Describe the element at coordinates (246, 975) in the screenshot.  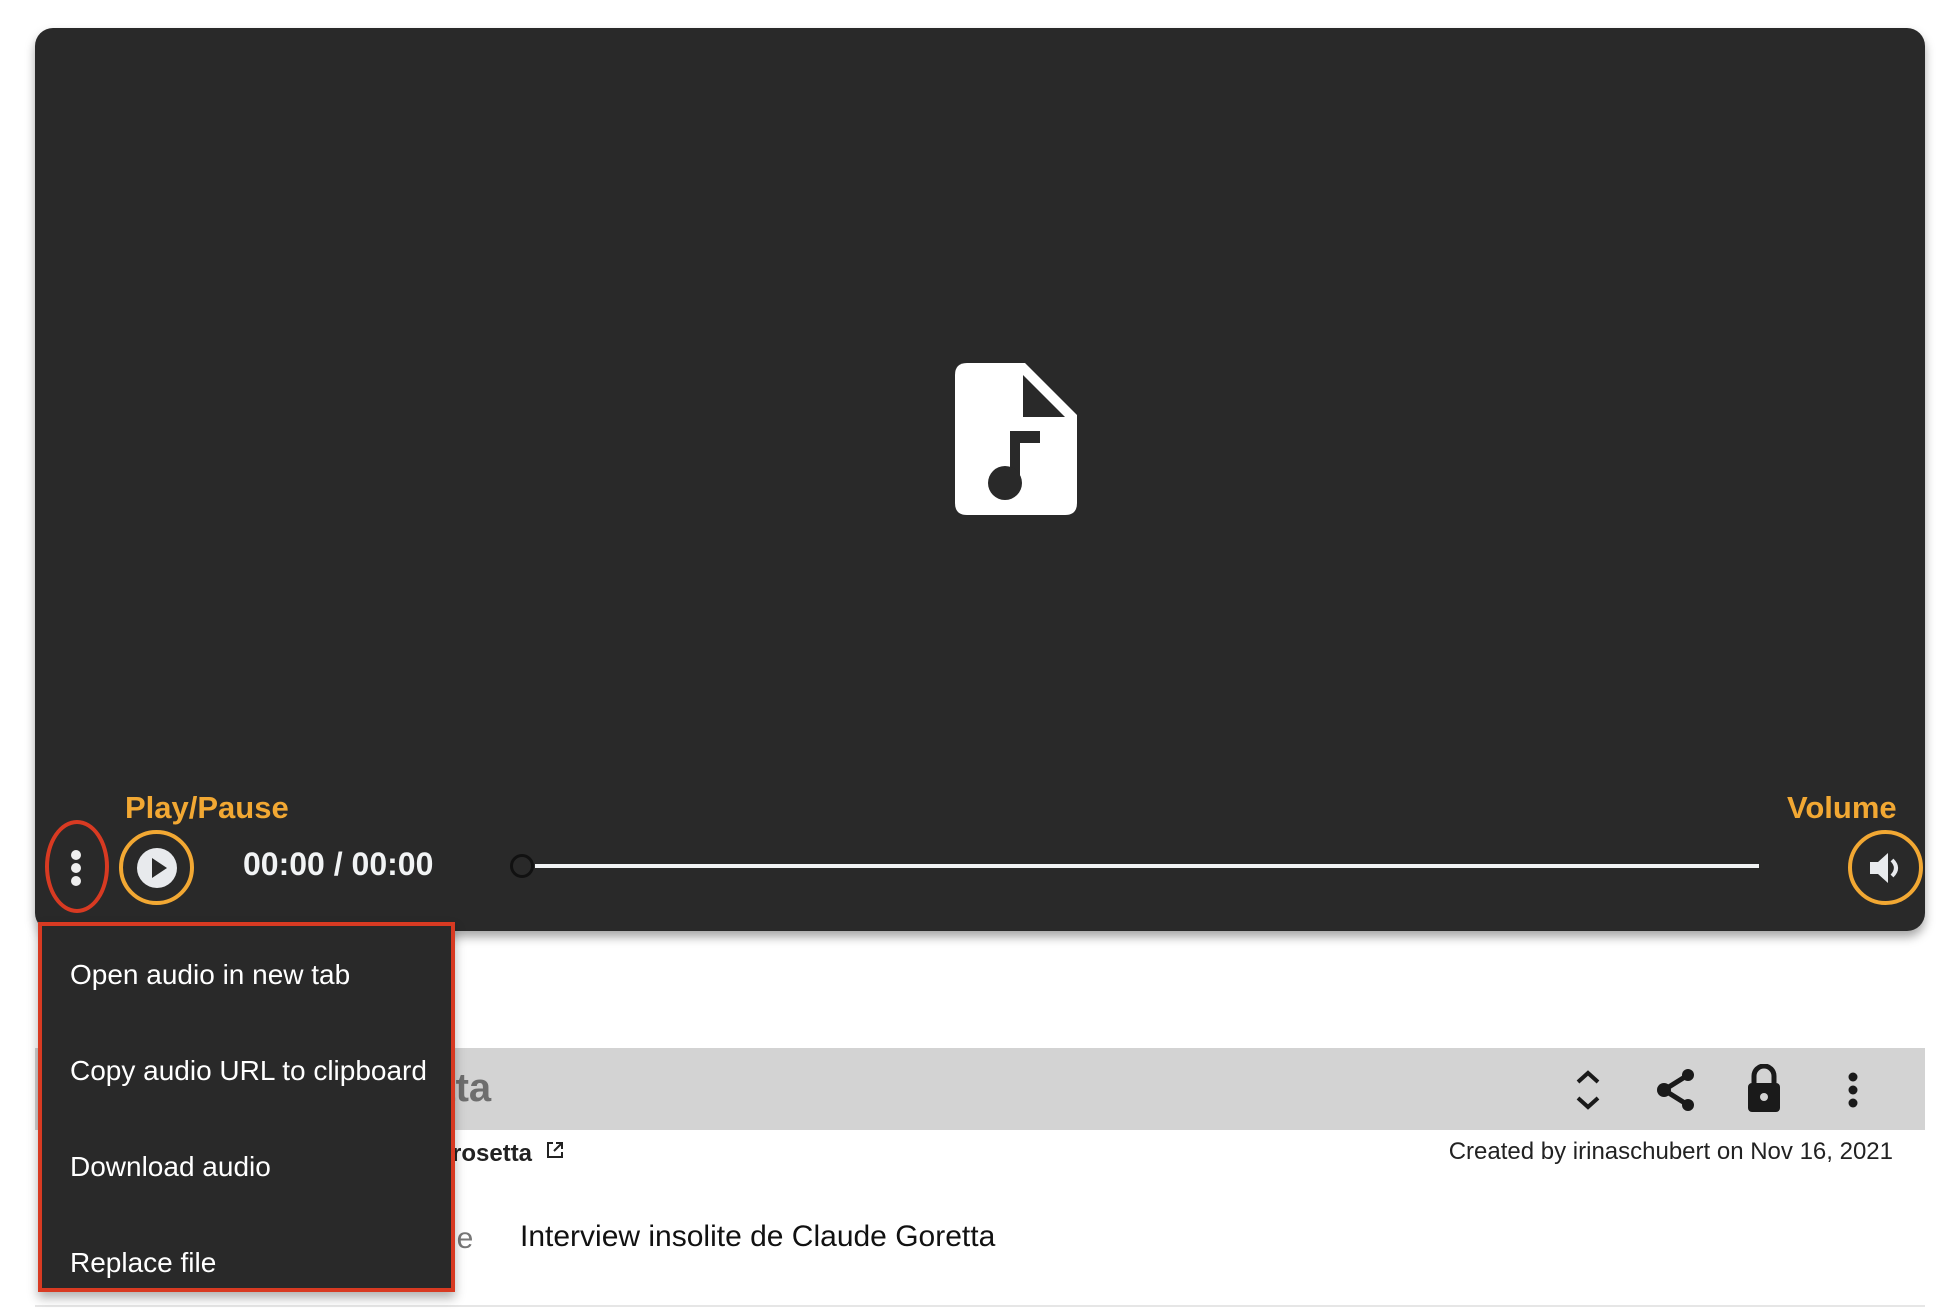
I see `menu-item-open-new-tab: Open audio in new tab` at that location.